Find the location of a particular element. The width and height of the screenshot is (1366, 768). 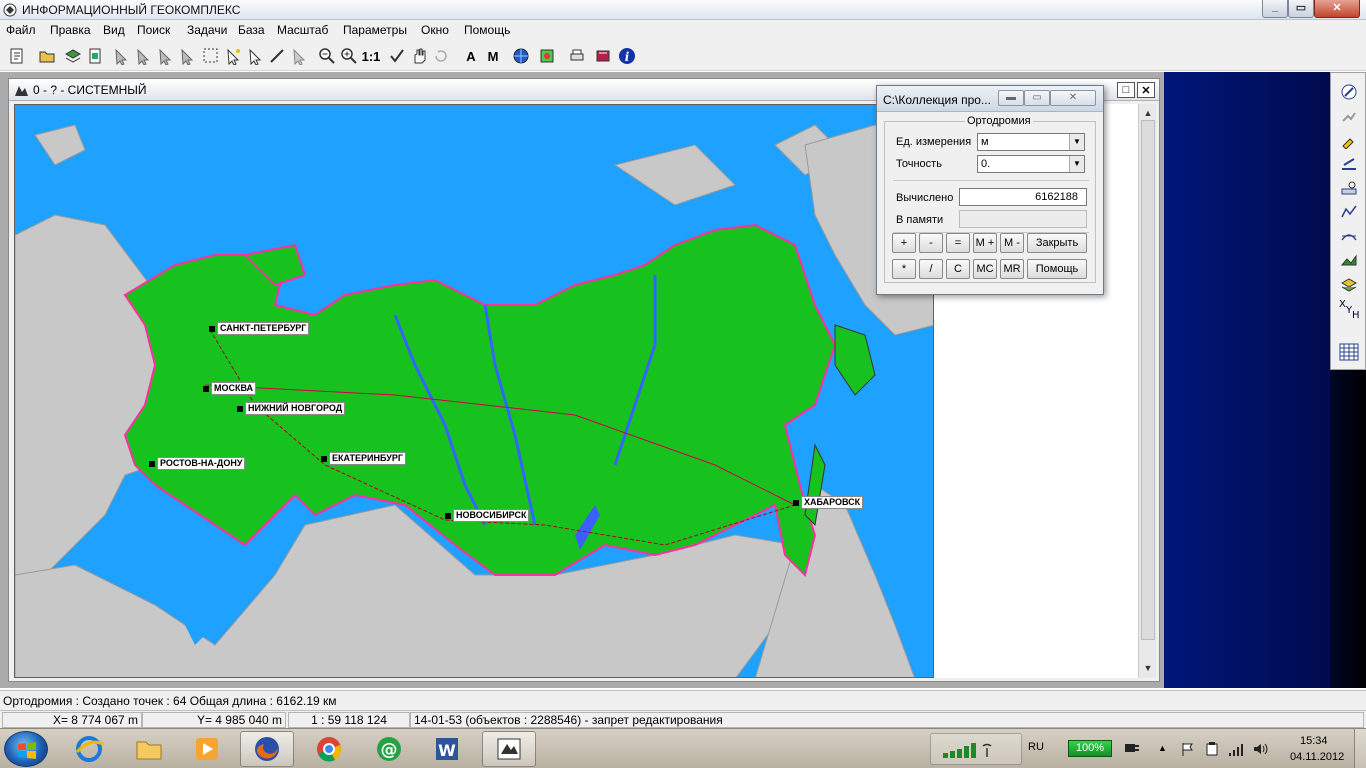

map-vertical-scrollbar: ▲ ▼ is located at coordinates (1147, 391).